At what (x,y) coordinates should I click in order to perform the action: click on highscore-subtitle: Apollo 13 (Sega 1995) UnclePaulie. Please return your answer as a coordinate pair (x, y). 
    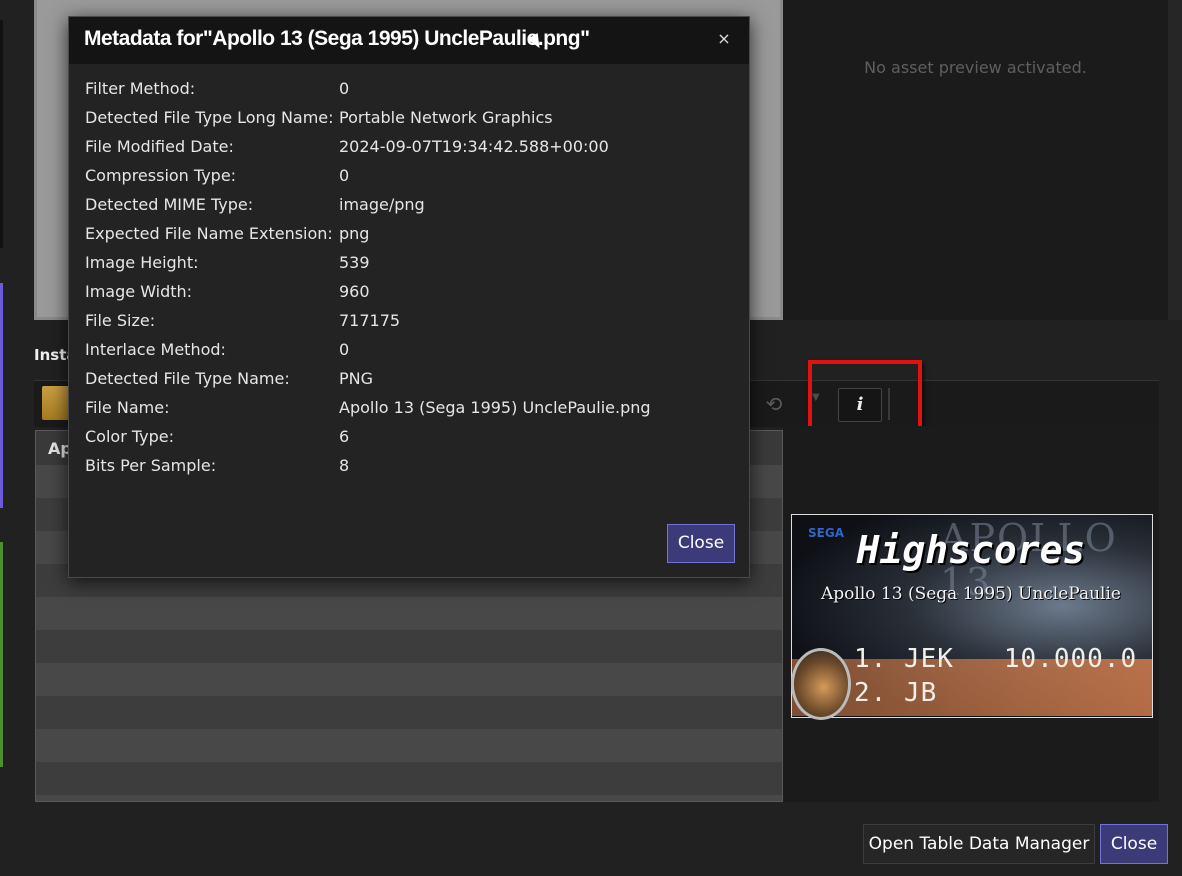
    Looking at the image, I should click on (971, 594).